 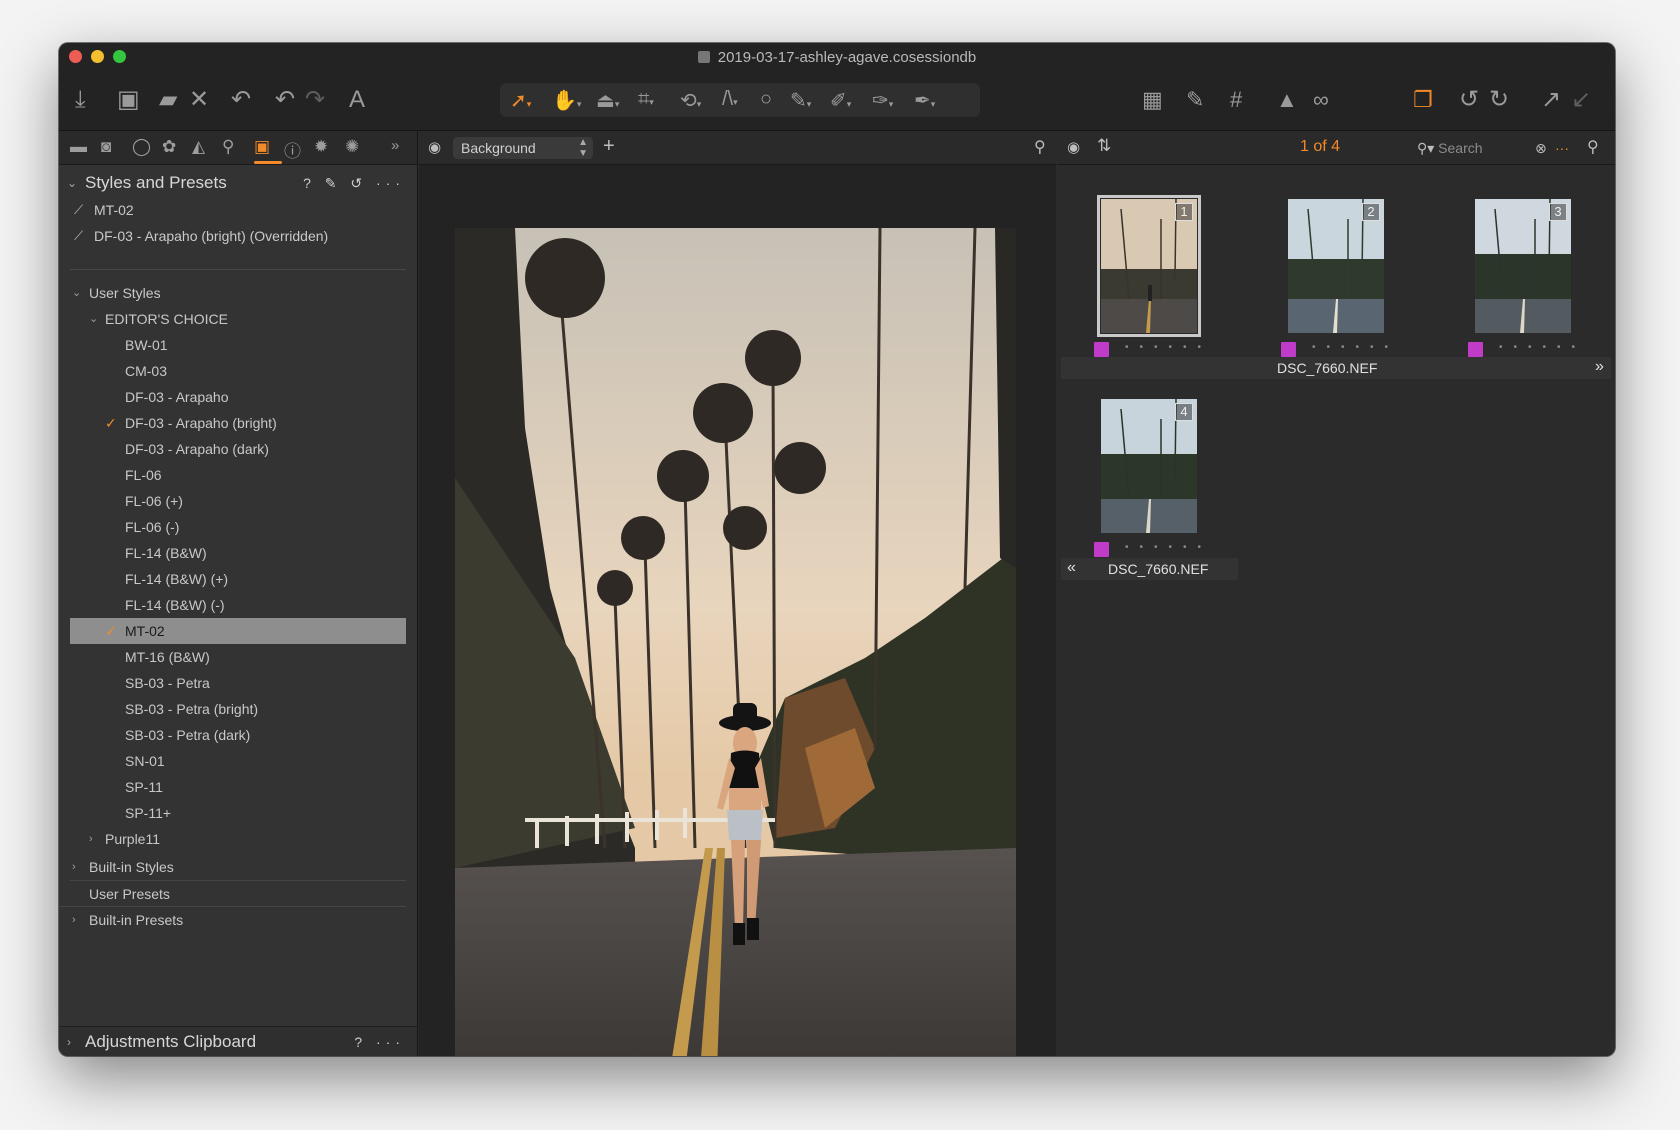 What do you see at coordinates (80, 100) in the screenshot?
I see `import-icon: ⤓` at bounding box center [80, 100].